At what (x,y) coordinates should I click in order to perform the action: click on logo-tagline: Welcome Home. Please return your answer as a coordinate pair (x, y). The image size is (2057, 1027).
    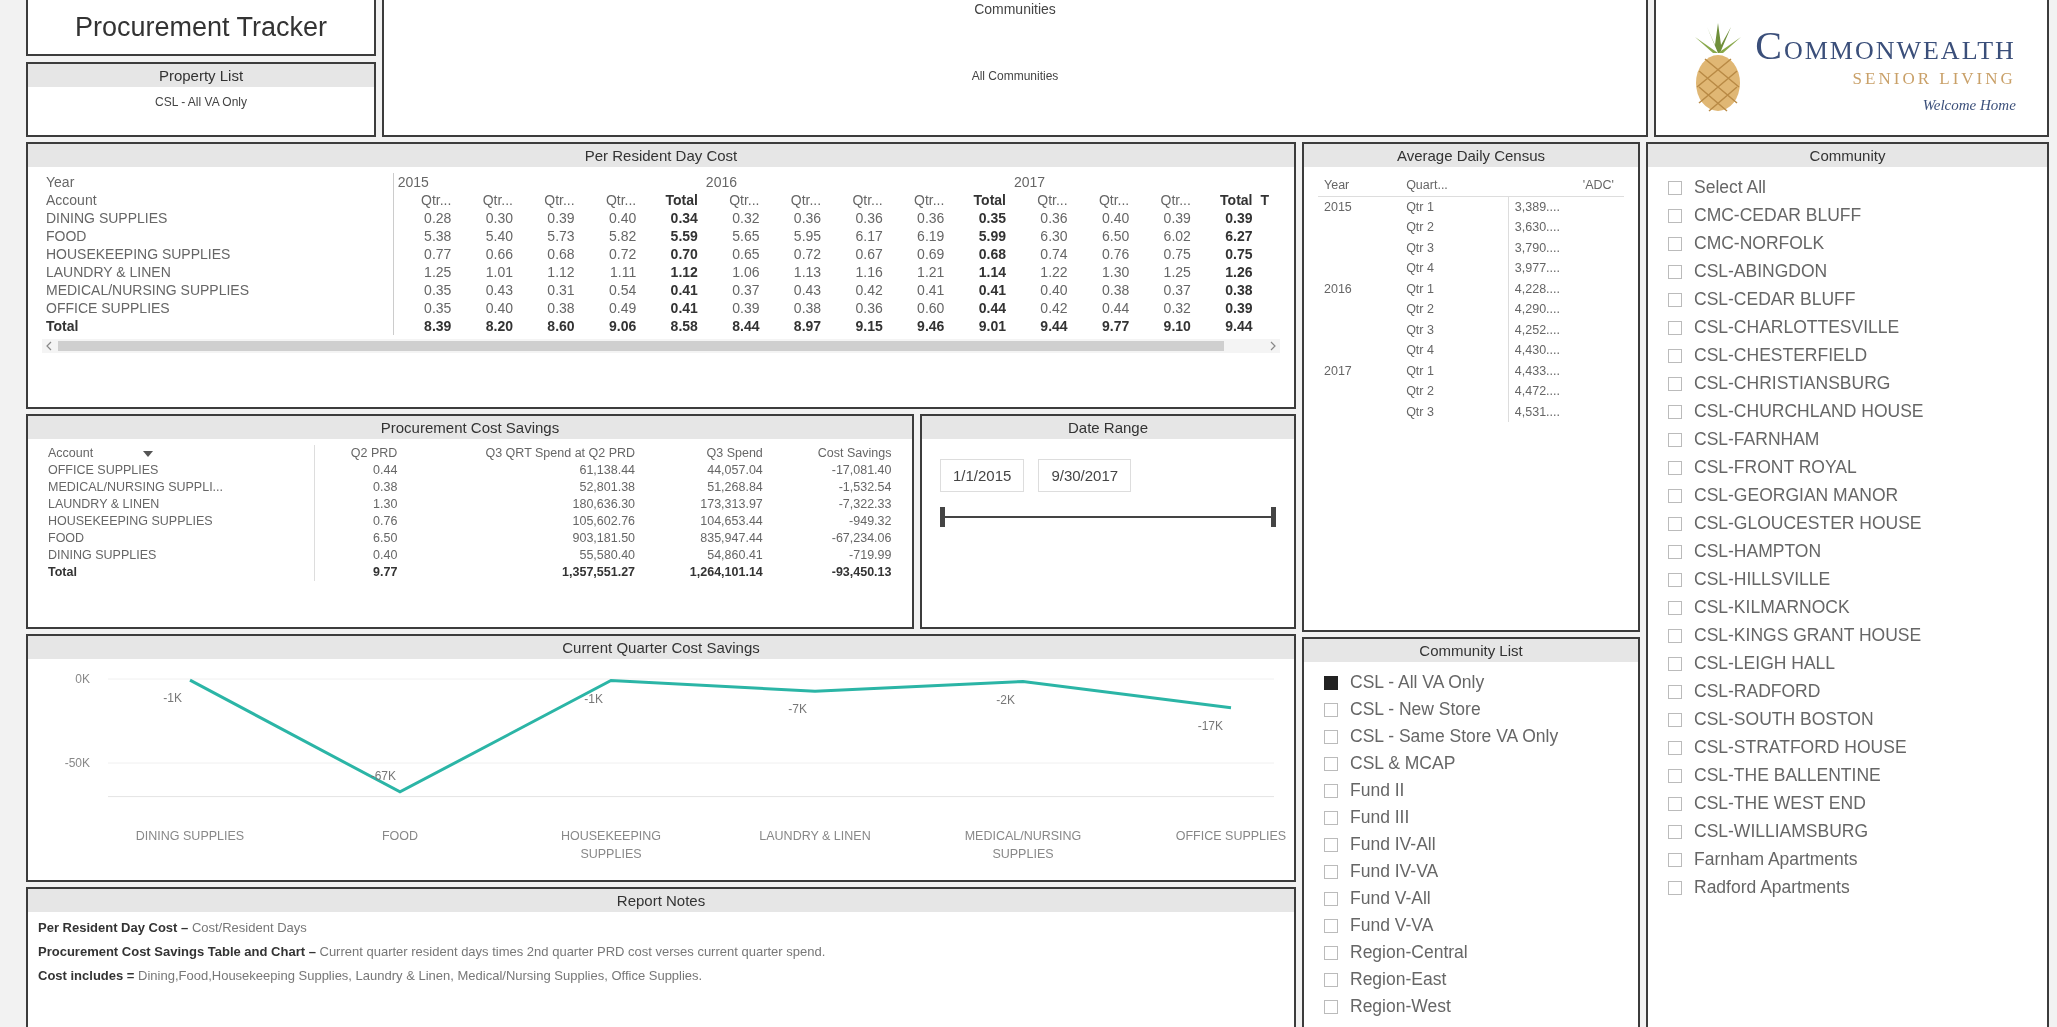
    Looking at the image, I should click on (1969, 105).